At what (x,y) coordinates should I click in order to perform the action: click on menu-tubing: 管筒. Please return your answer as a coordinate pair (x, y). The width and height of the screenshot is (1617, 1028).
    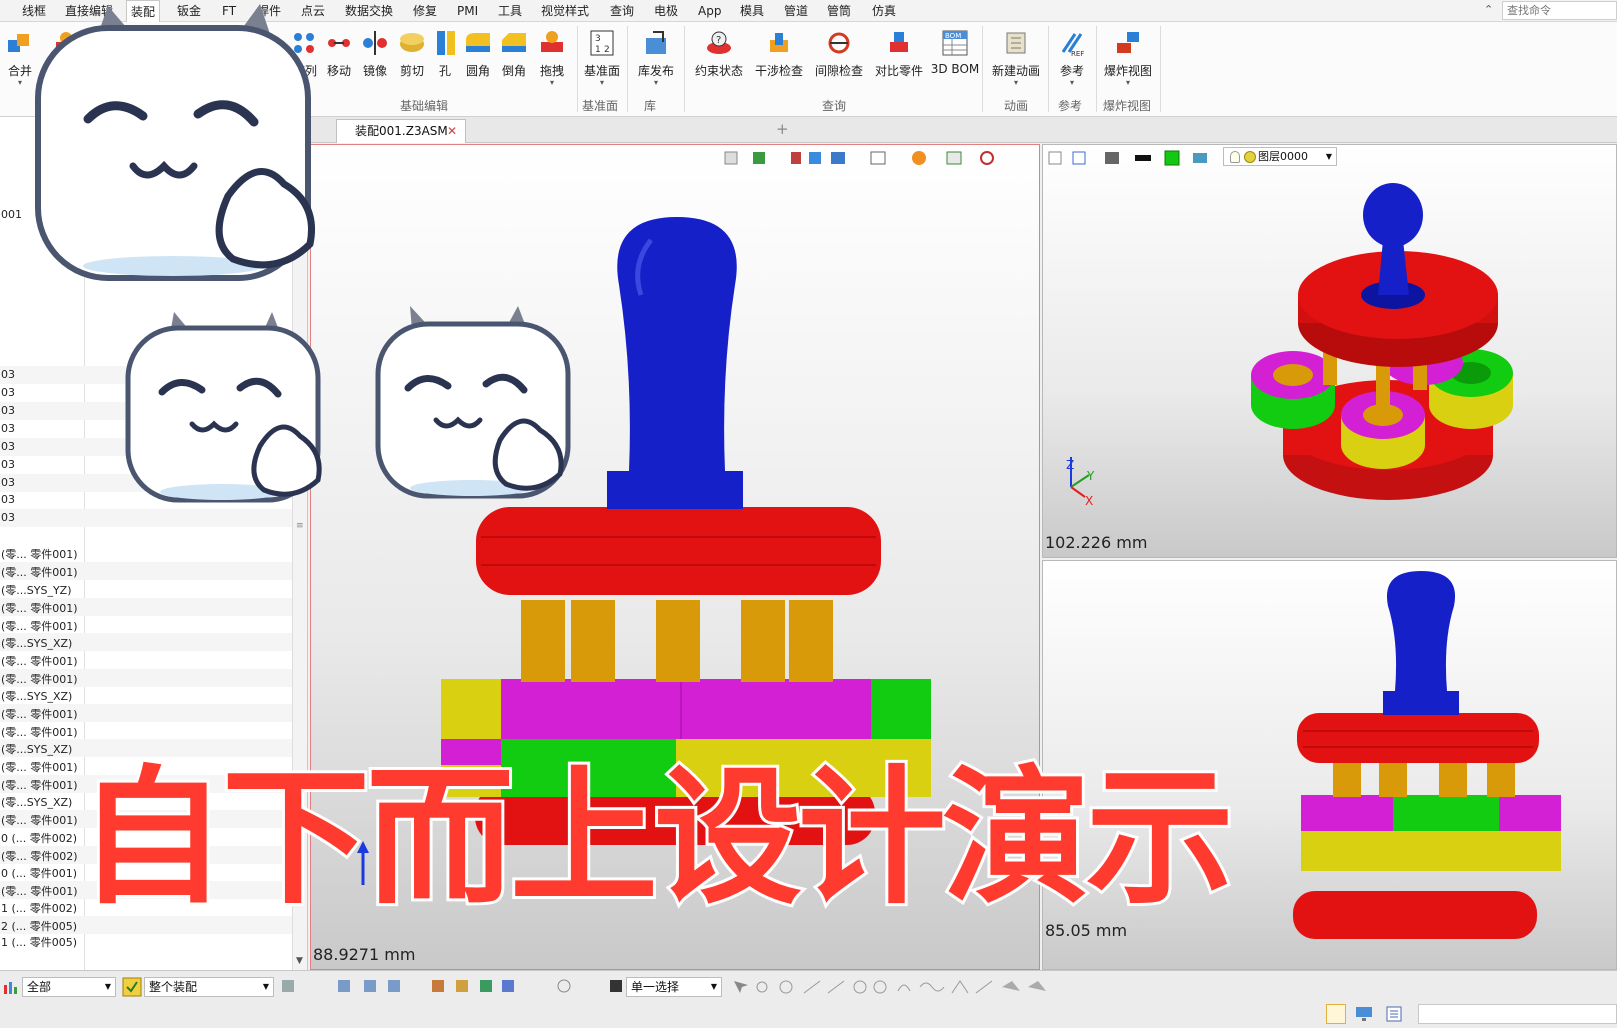
    Looking at the image, I should click on (839, 11).